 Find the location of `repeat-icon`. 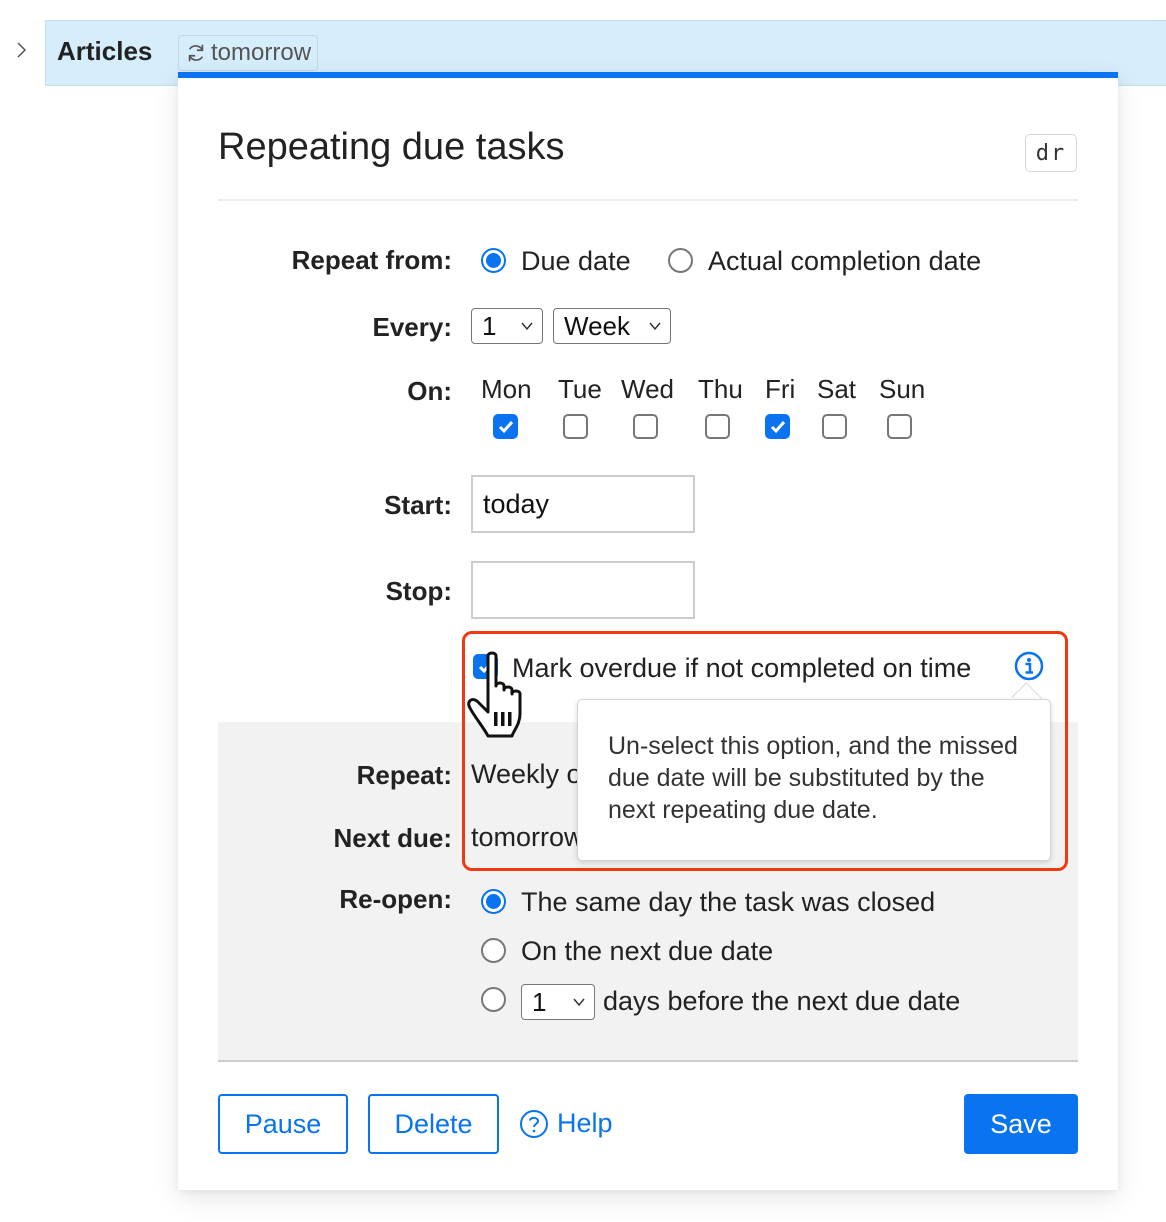

repeat-icon is located at coordinates (196, 53).